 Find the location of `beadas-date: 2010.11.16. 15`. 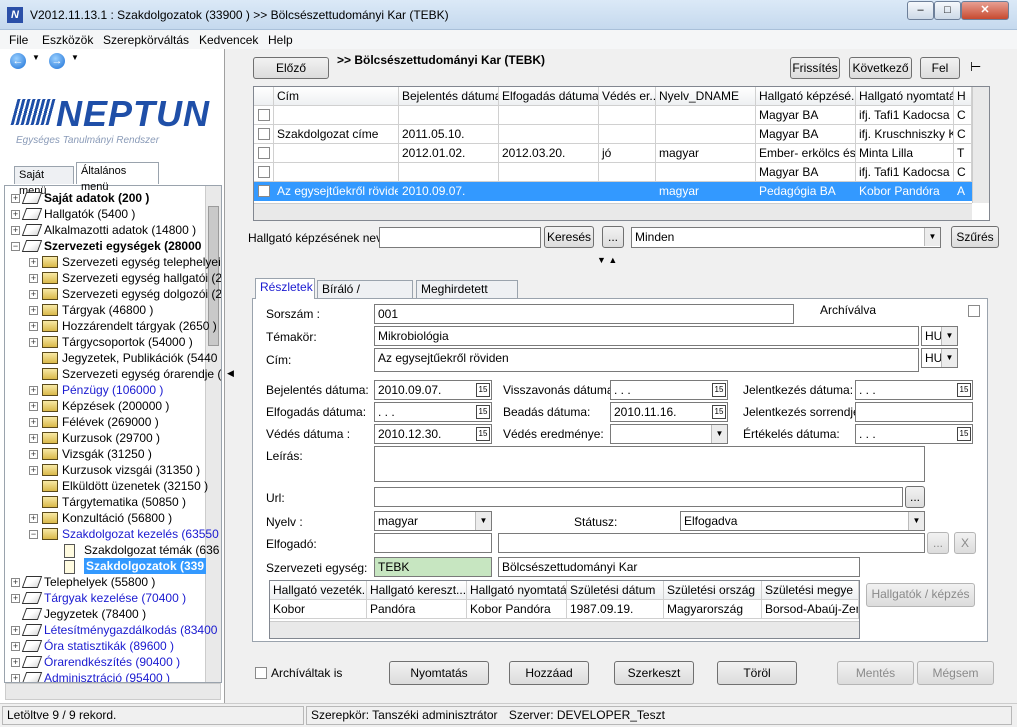

beadas-date: 2010.11.16. 15 is located at coordinates (669, 412).